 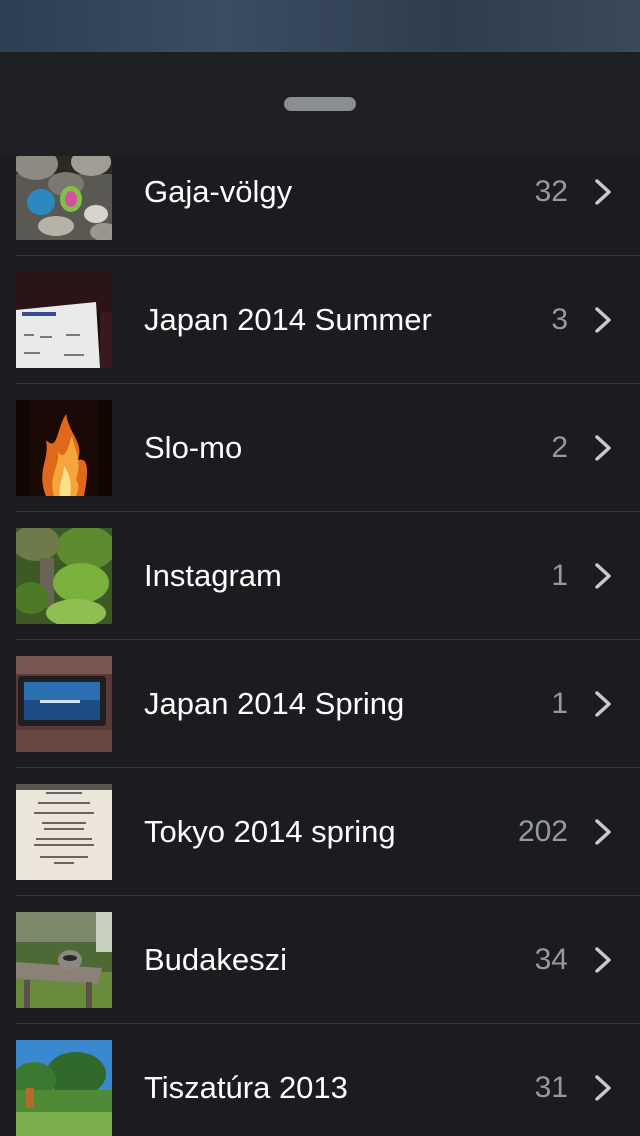 I want to click on album-count: 202, so click(x=542, y=831).